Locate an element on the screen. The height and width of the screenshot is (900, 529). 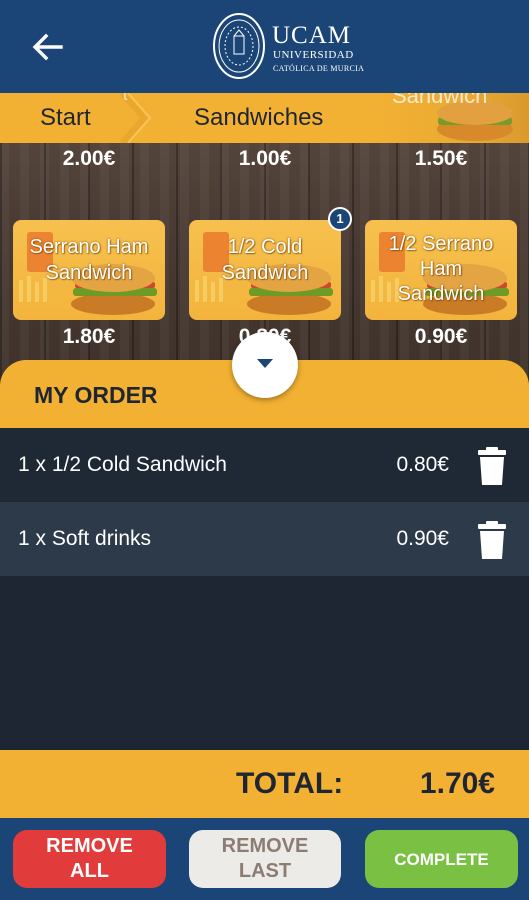
remove-all-button: REMOVE ALL is located at coordinates (89, 859).